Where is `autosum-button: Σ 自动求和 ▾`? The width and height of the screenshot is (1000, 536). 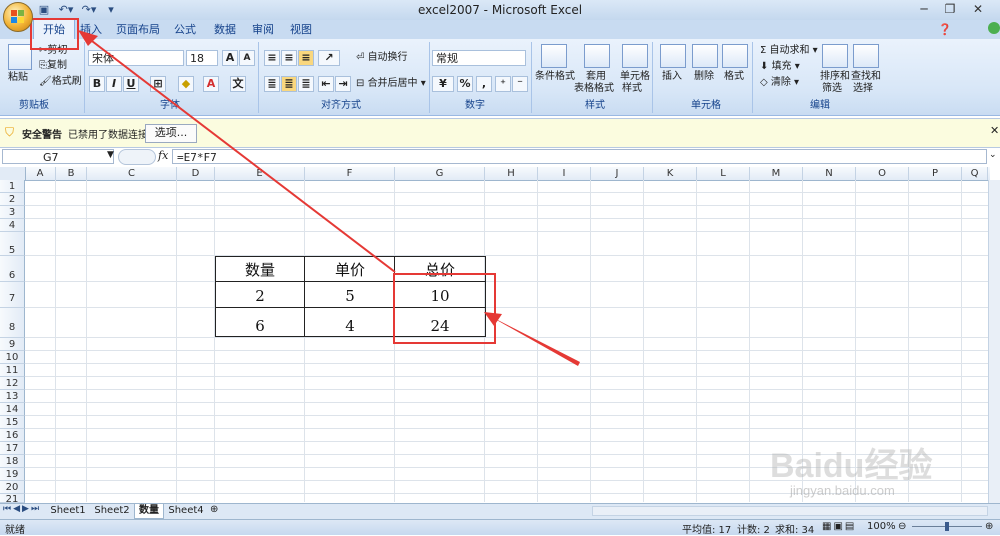 autosum-button: Σ 自动求和 ▾ is located at coordinates (789, 51).